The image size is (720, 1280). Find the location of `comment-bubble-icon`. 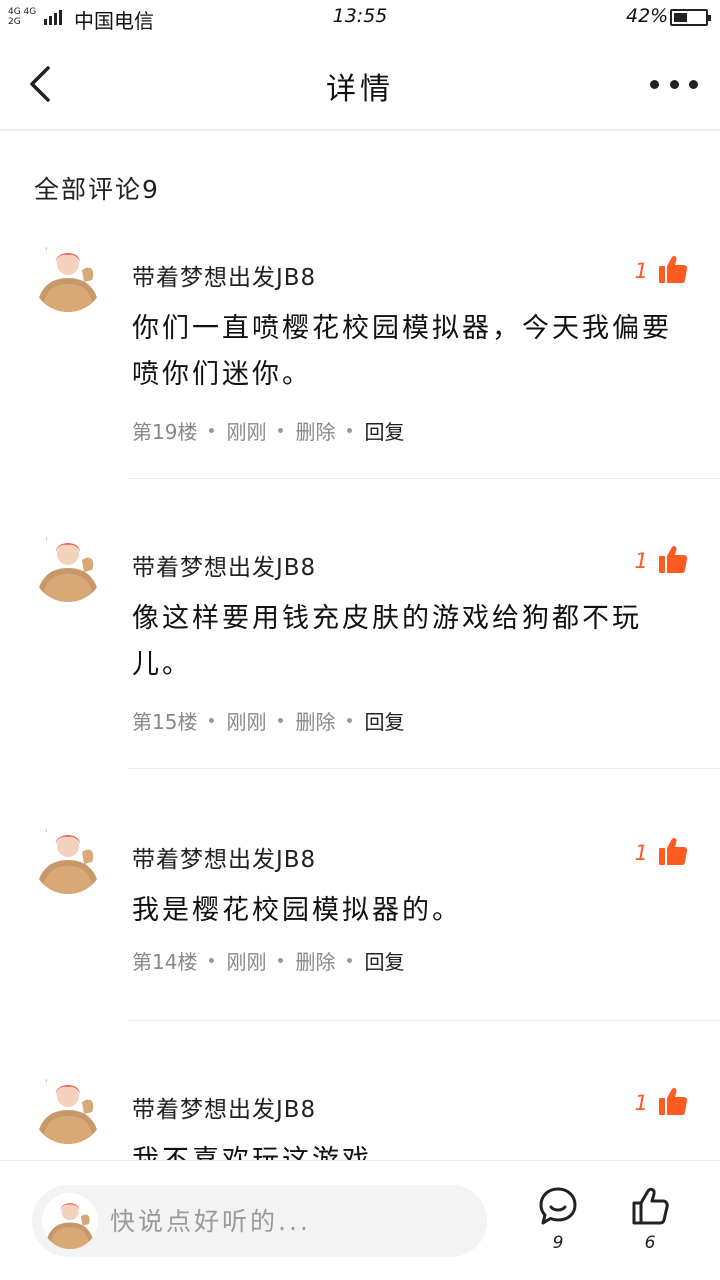

comment-bubble-icon is located at coordinates (558, 1206).